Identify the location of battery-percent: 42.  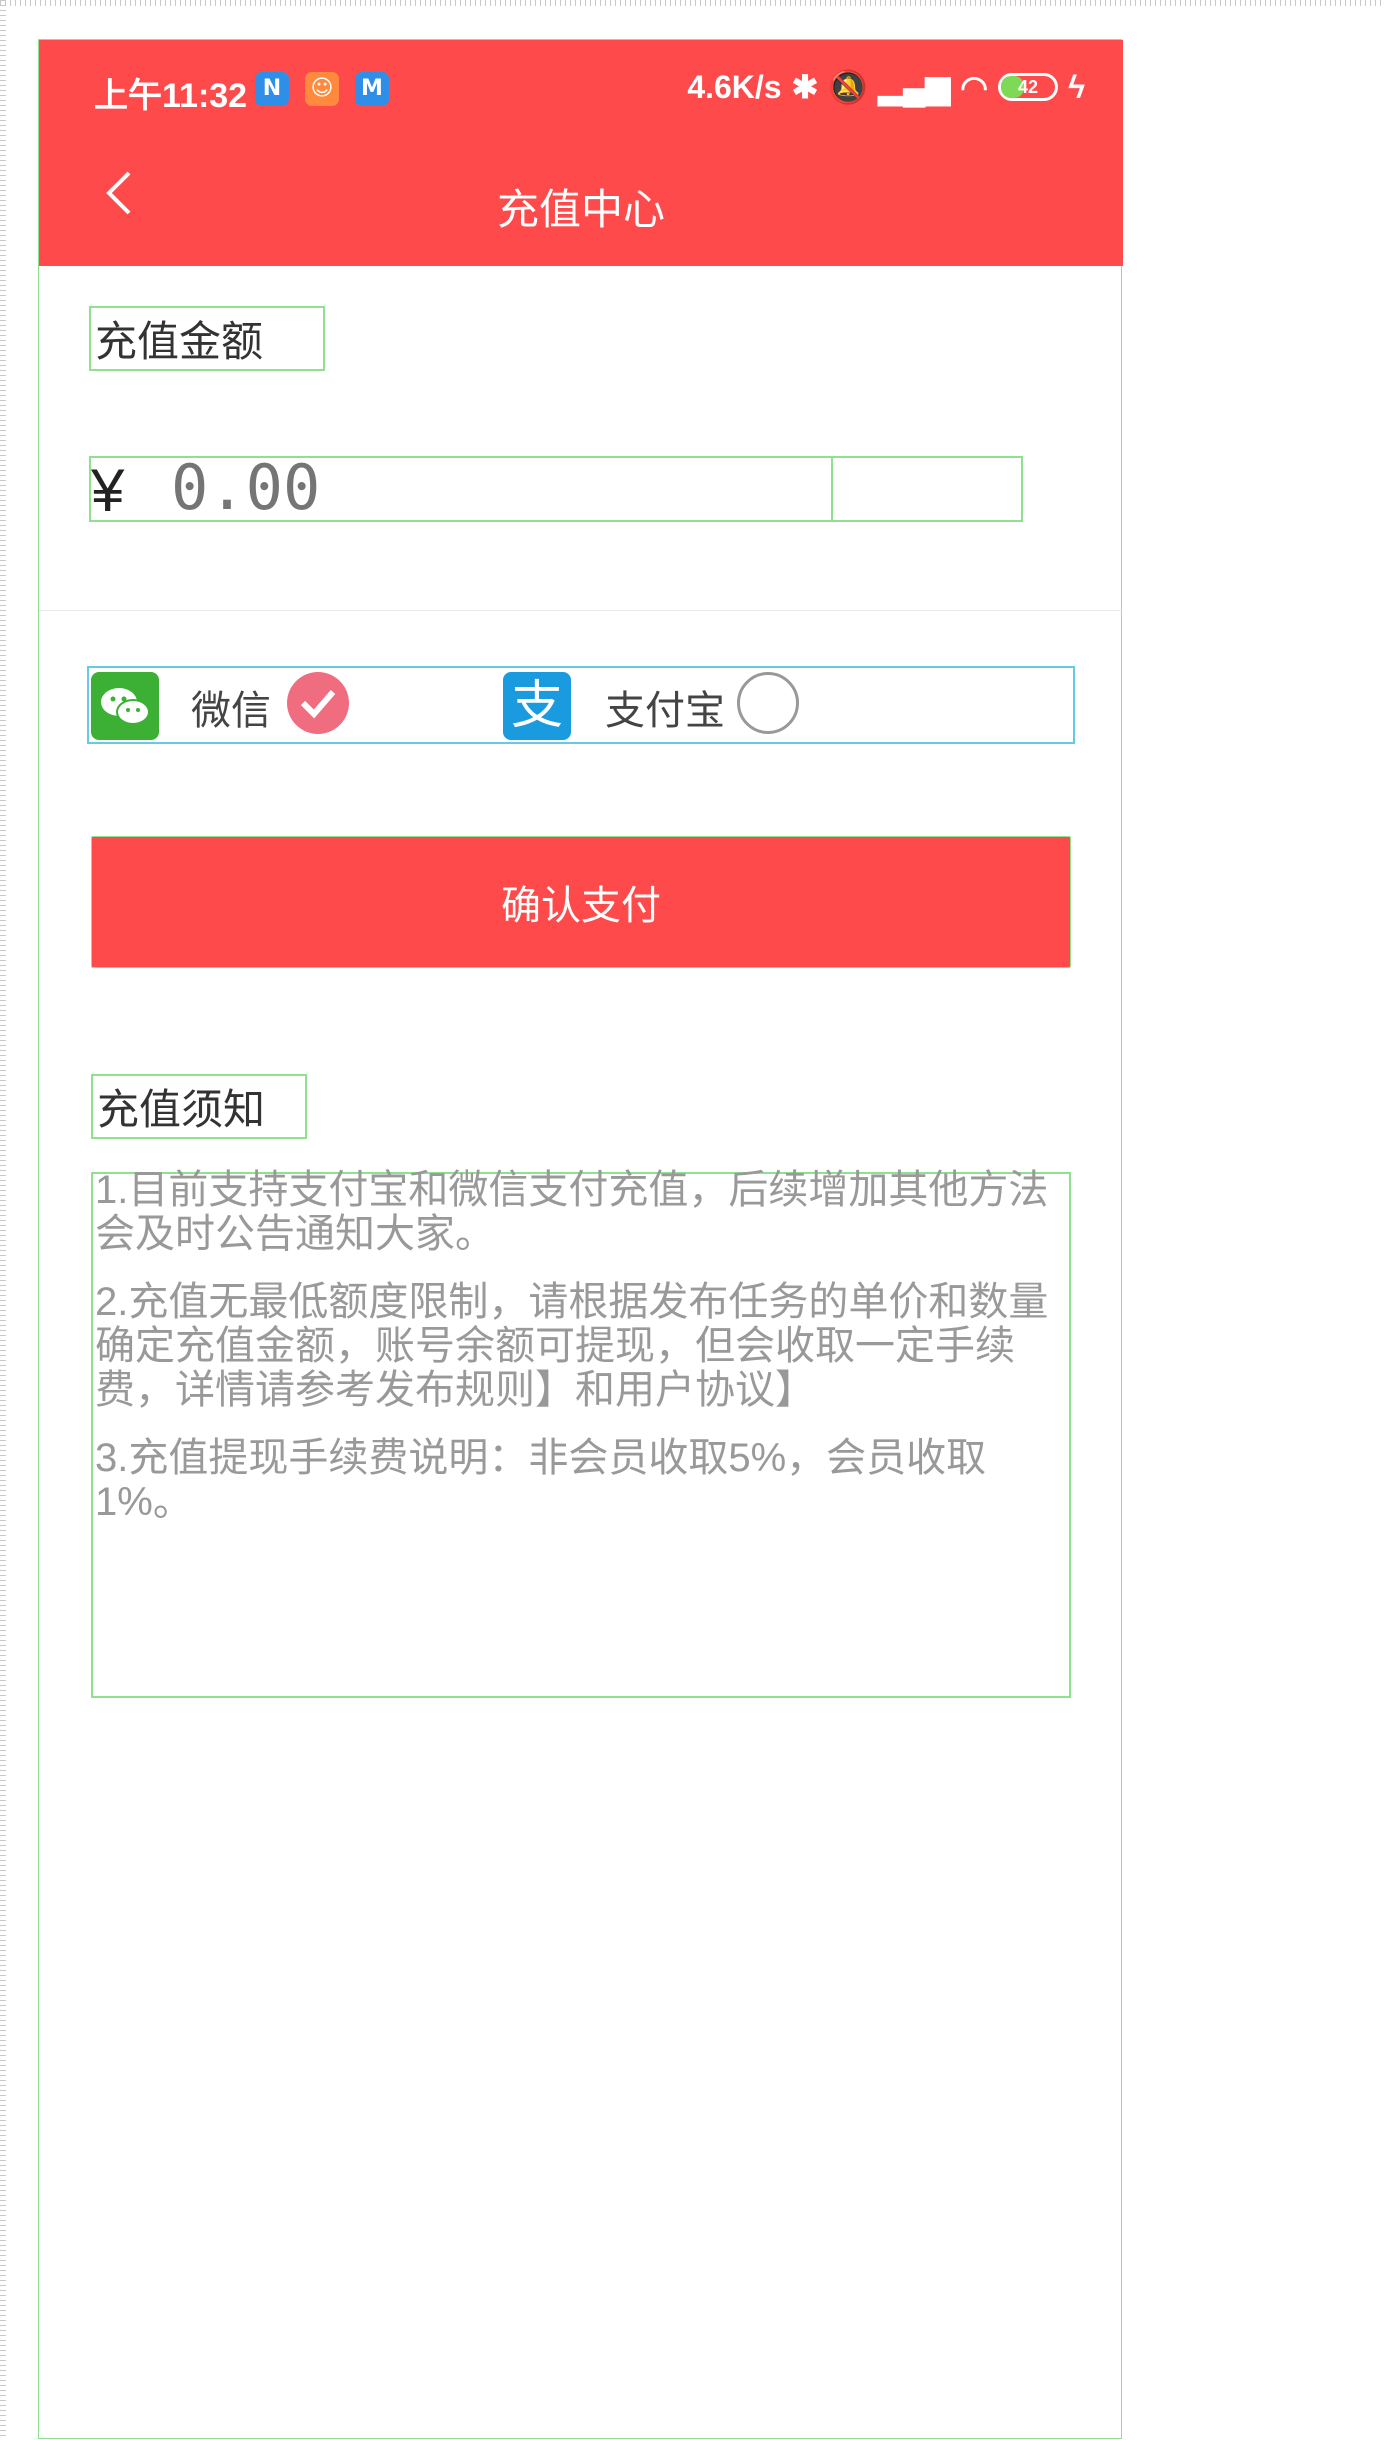
(1028, 87).